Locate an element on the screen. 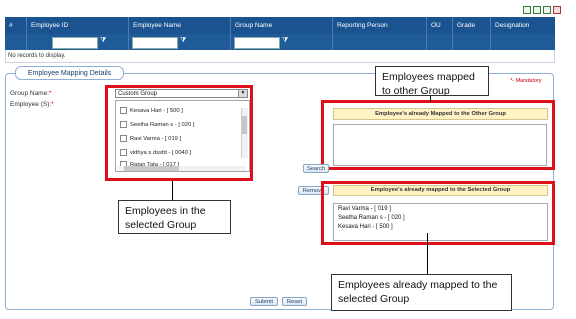  mandatory-note: *- Mandatory is located at coordinates (526, 81).